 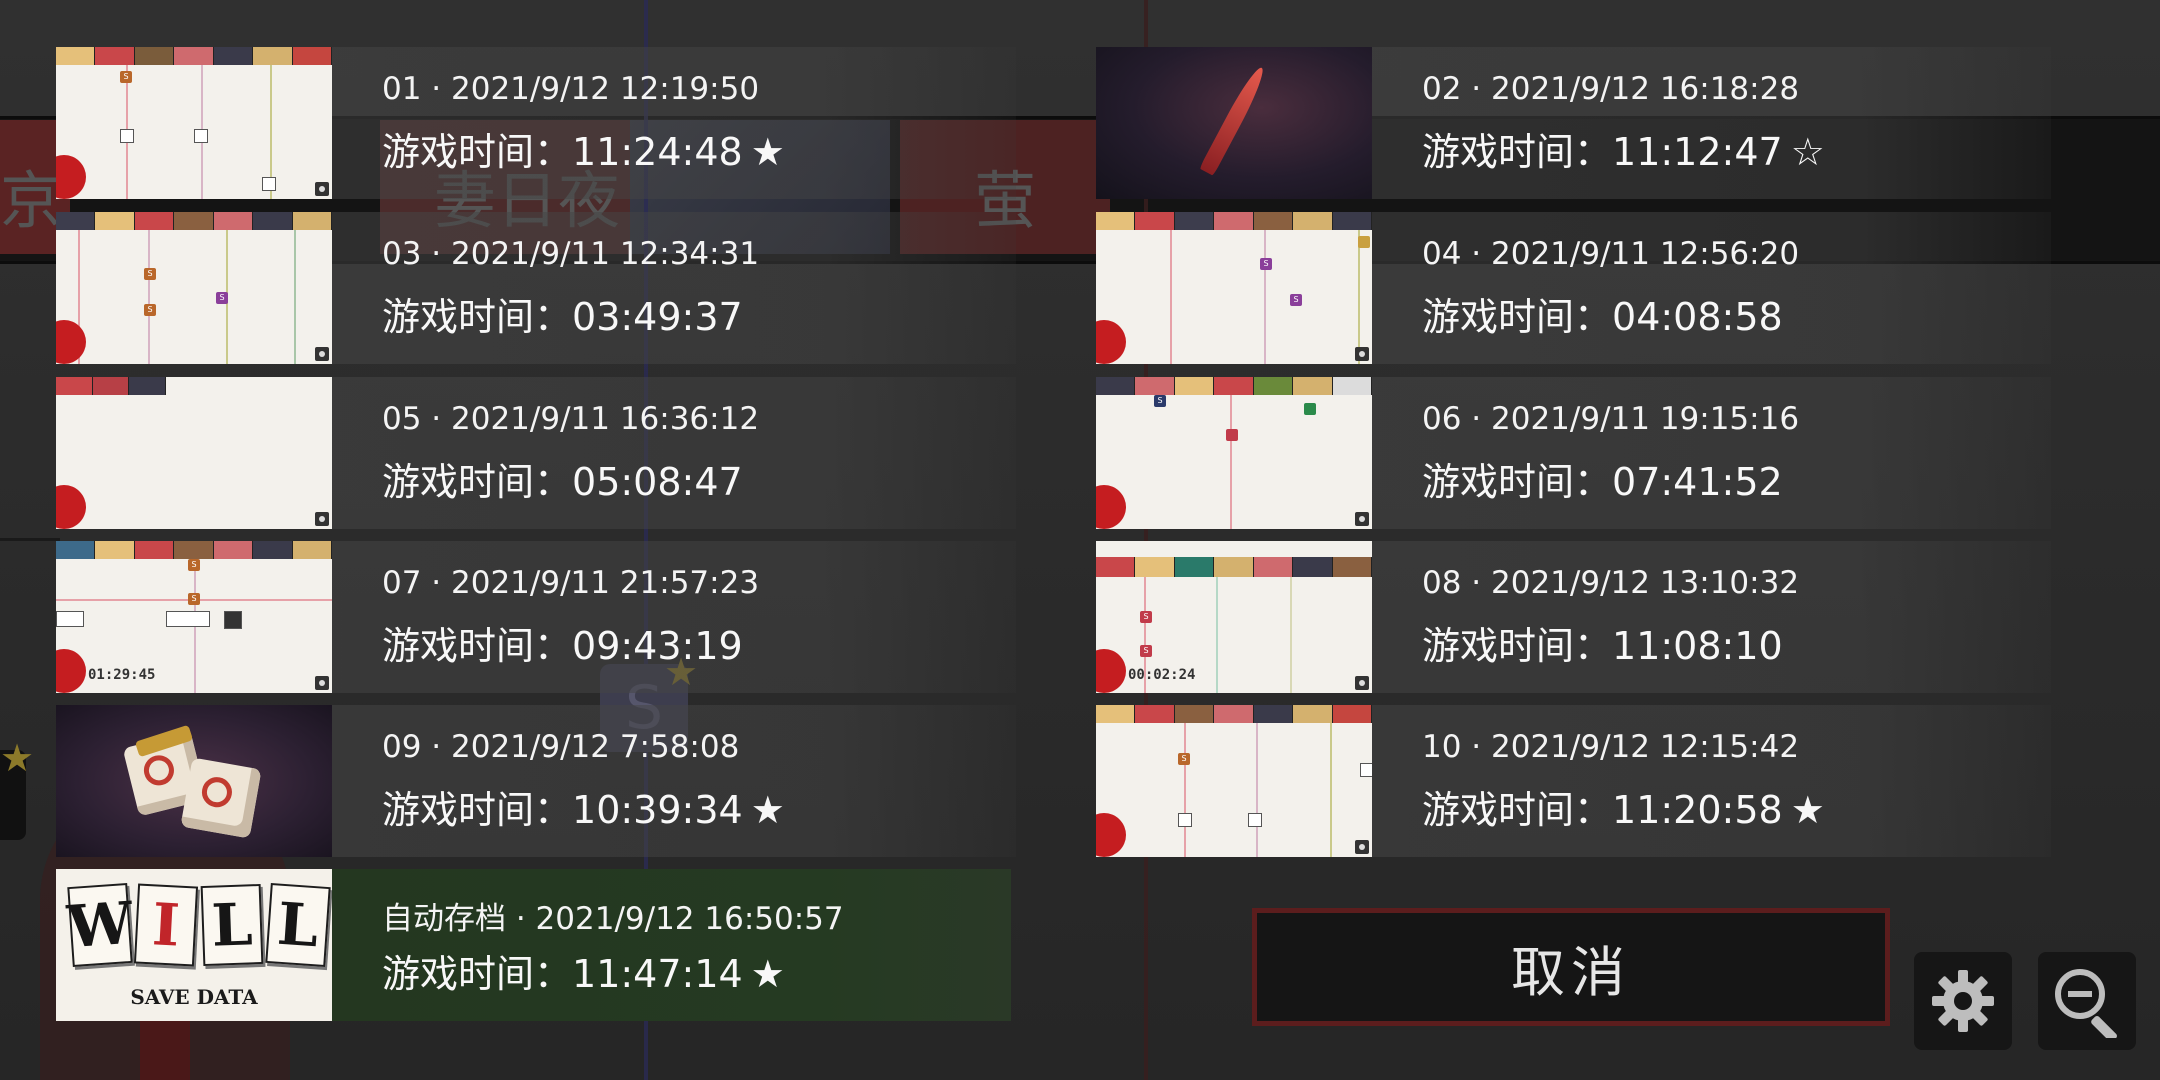 I want to click on playtime-value: 07:41:52, so click(x=1697, y=482).